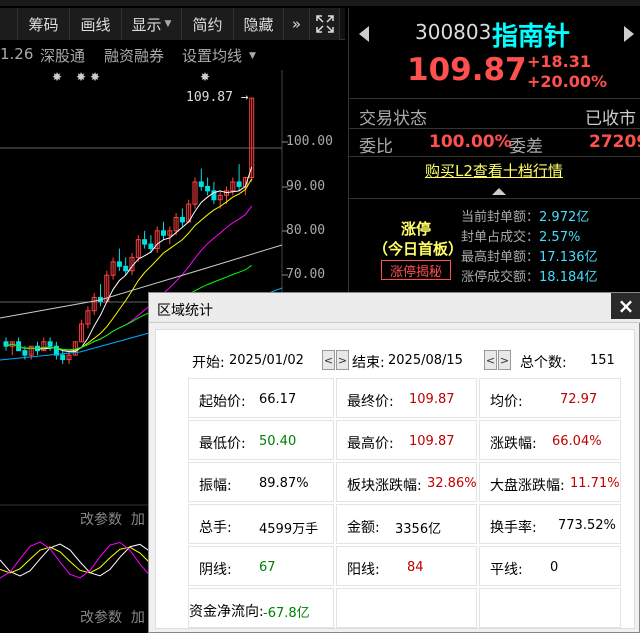  What do you see at coordinates (261, 440) in the screenshot?
I see `stat-cell: 最低价: 50.40` at bounding box center [261, 440].